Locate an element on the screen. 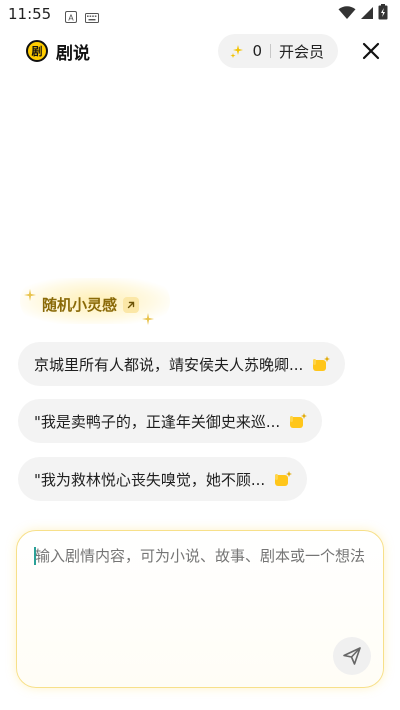  status-bar: 11:55 A is located at coordinates (200, 14).